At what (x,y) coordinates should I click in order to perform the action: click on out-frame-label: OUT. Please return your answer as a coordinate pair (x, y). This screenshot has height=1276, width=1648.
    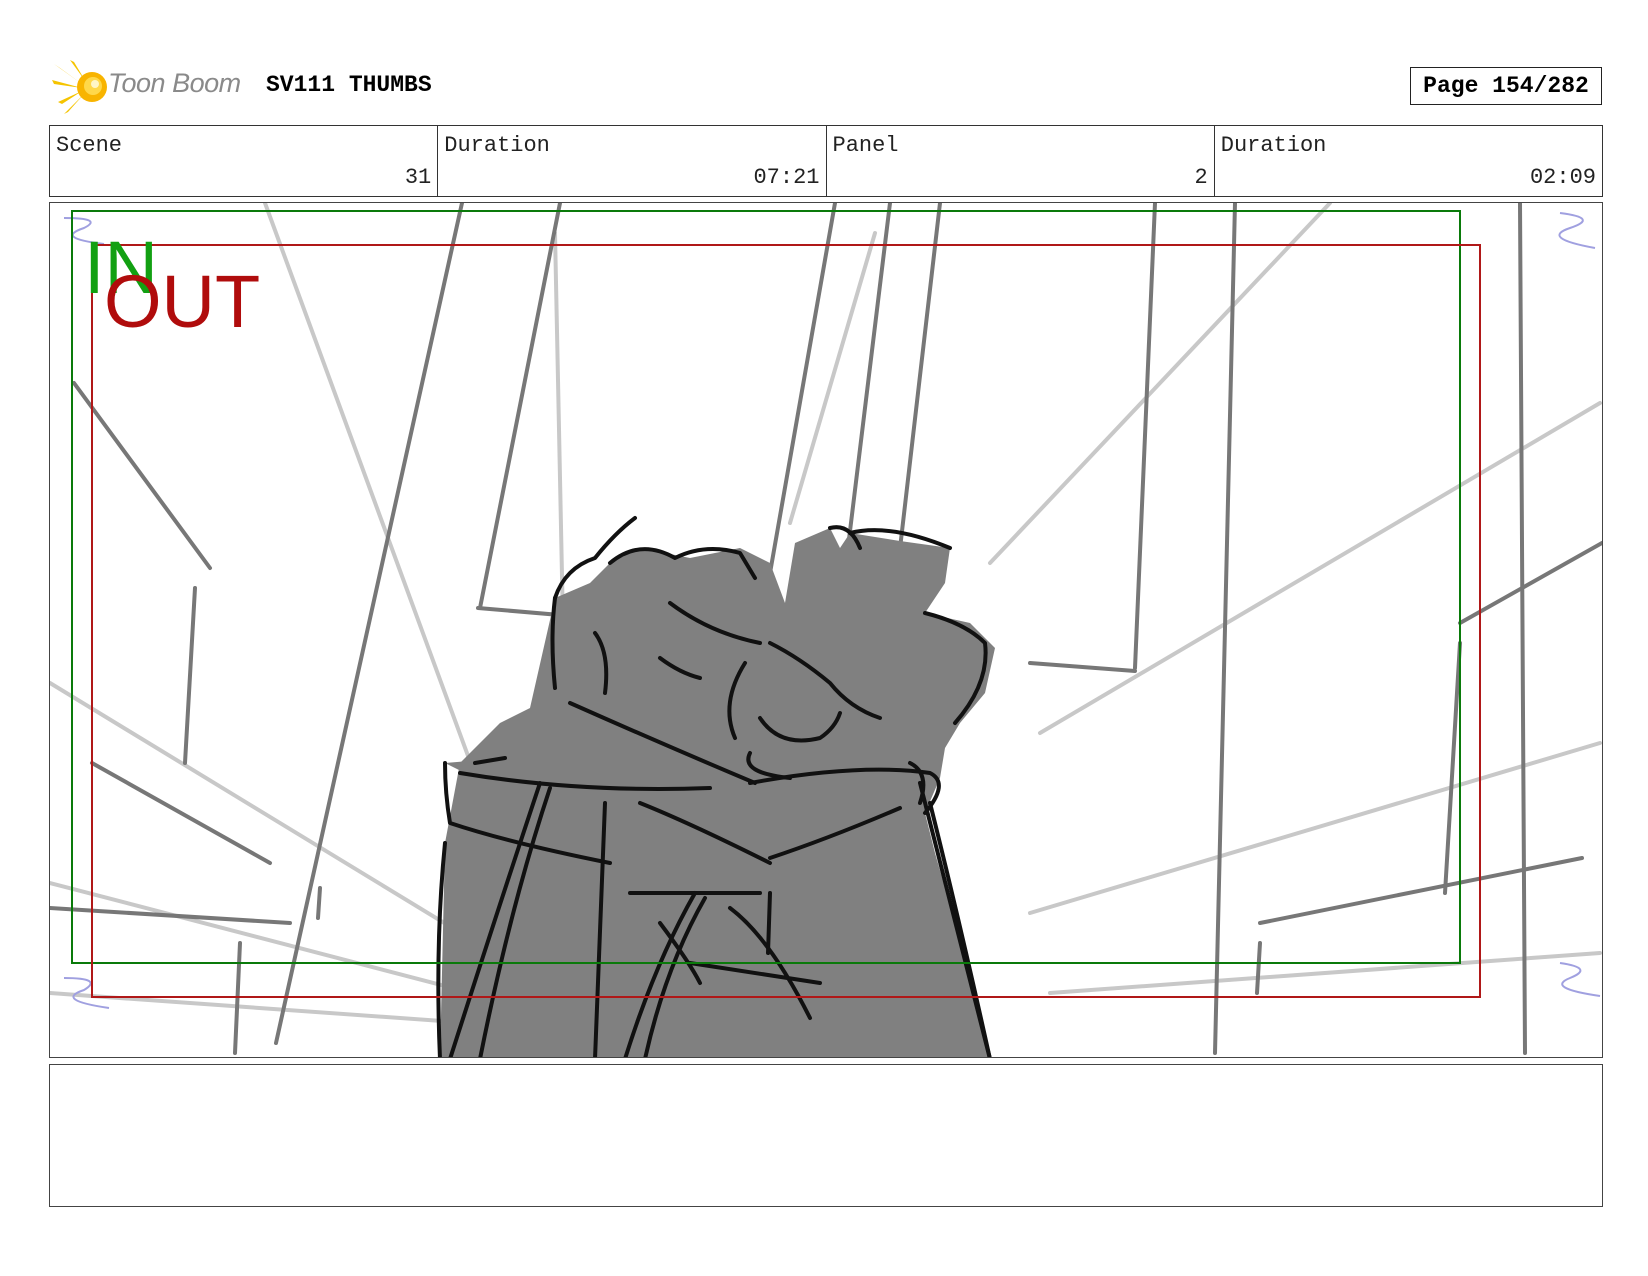
    Looking at the image, I should click on (182, 301).